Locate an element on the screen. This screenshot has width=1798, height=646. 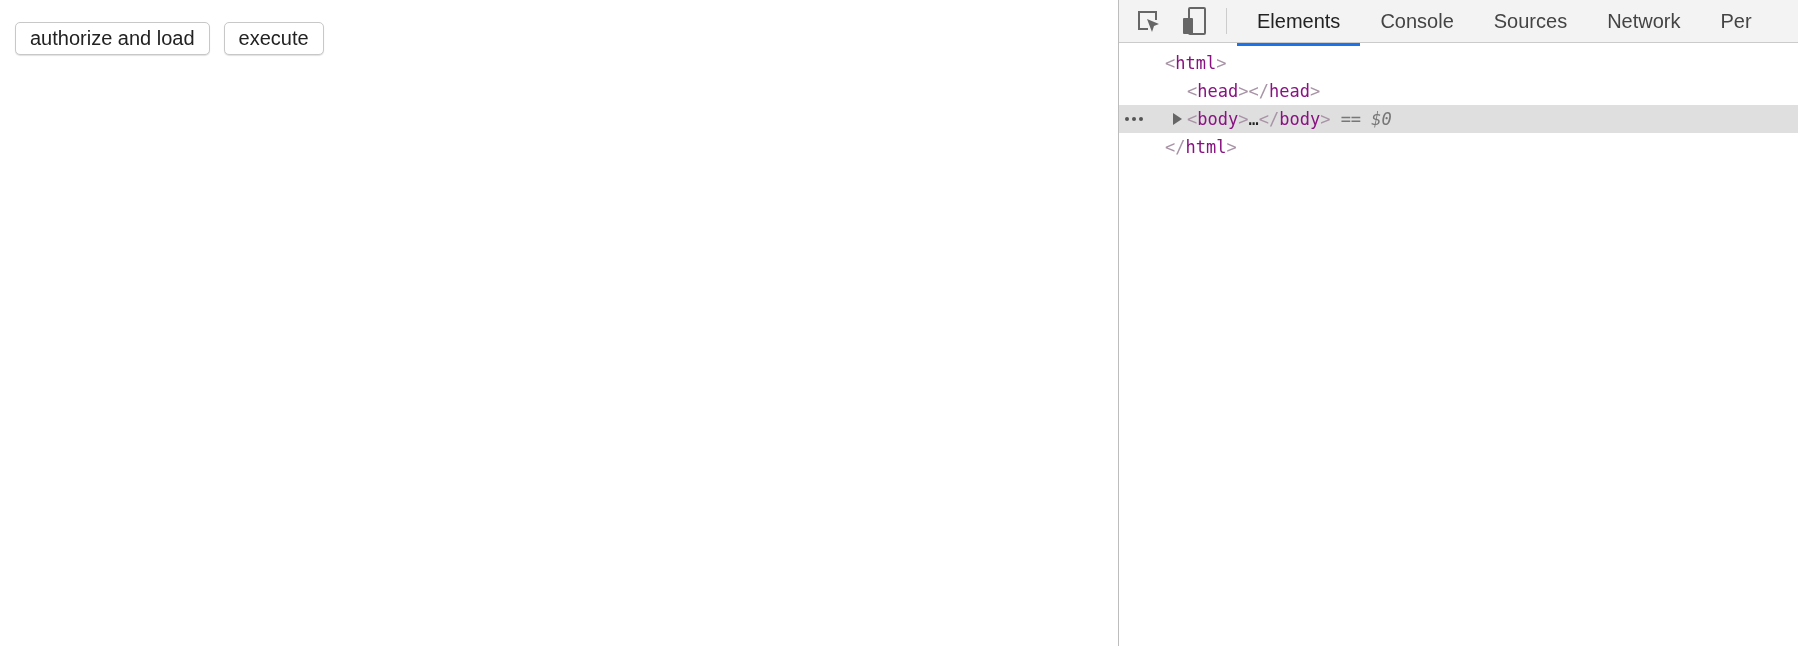
dom-node-code: <html> is located at coordinates (1196, 63).